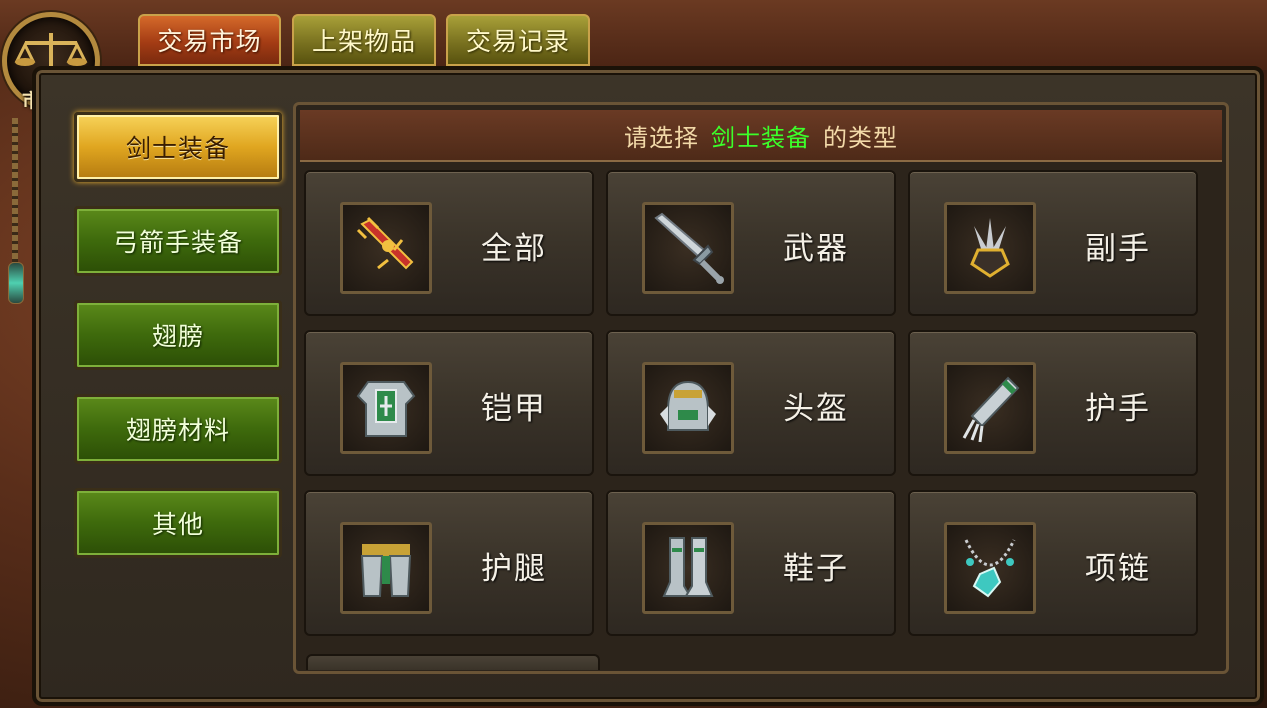  I want to click on category-archer-gear: 弓箭手装备, so click(178, 241).